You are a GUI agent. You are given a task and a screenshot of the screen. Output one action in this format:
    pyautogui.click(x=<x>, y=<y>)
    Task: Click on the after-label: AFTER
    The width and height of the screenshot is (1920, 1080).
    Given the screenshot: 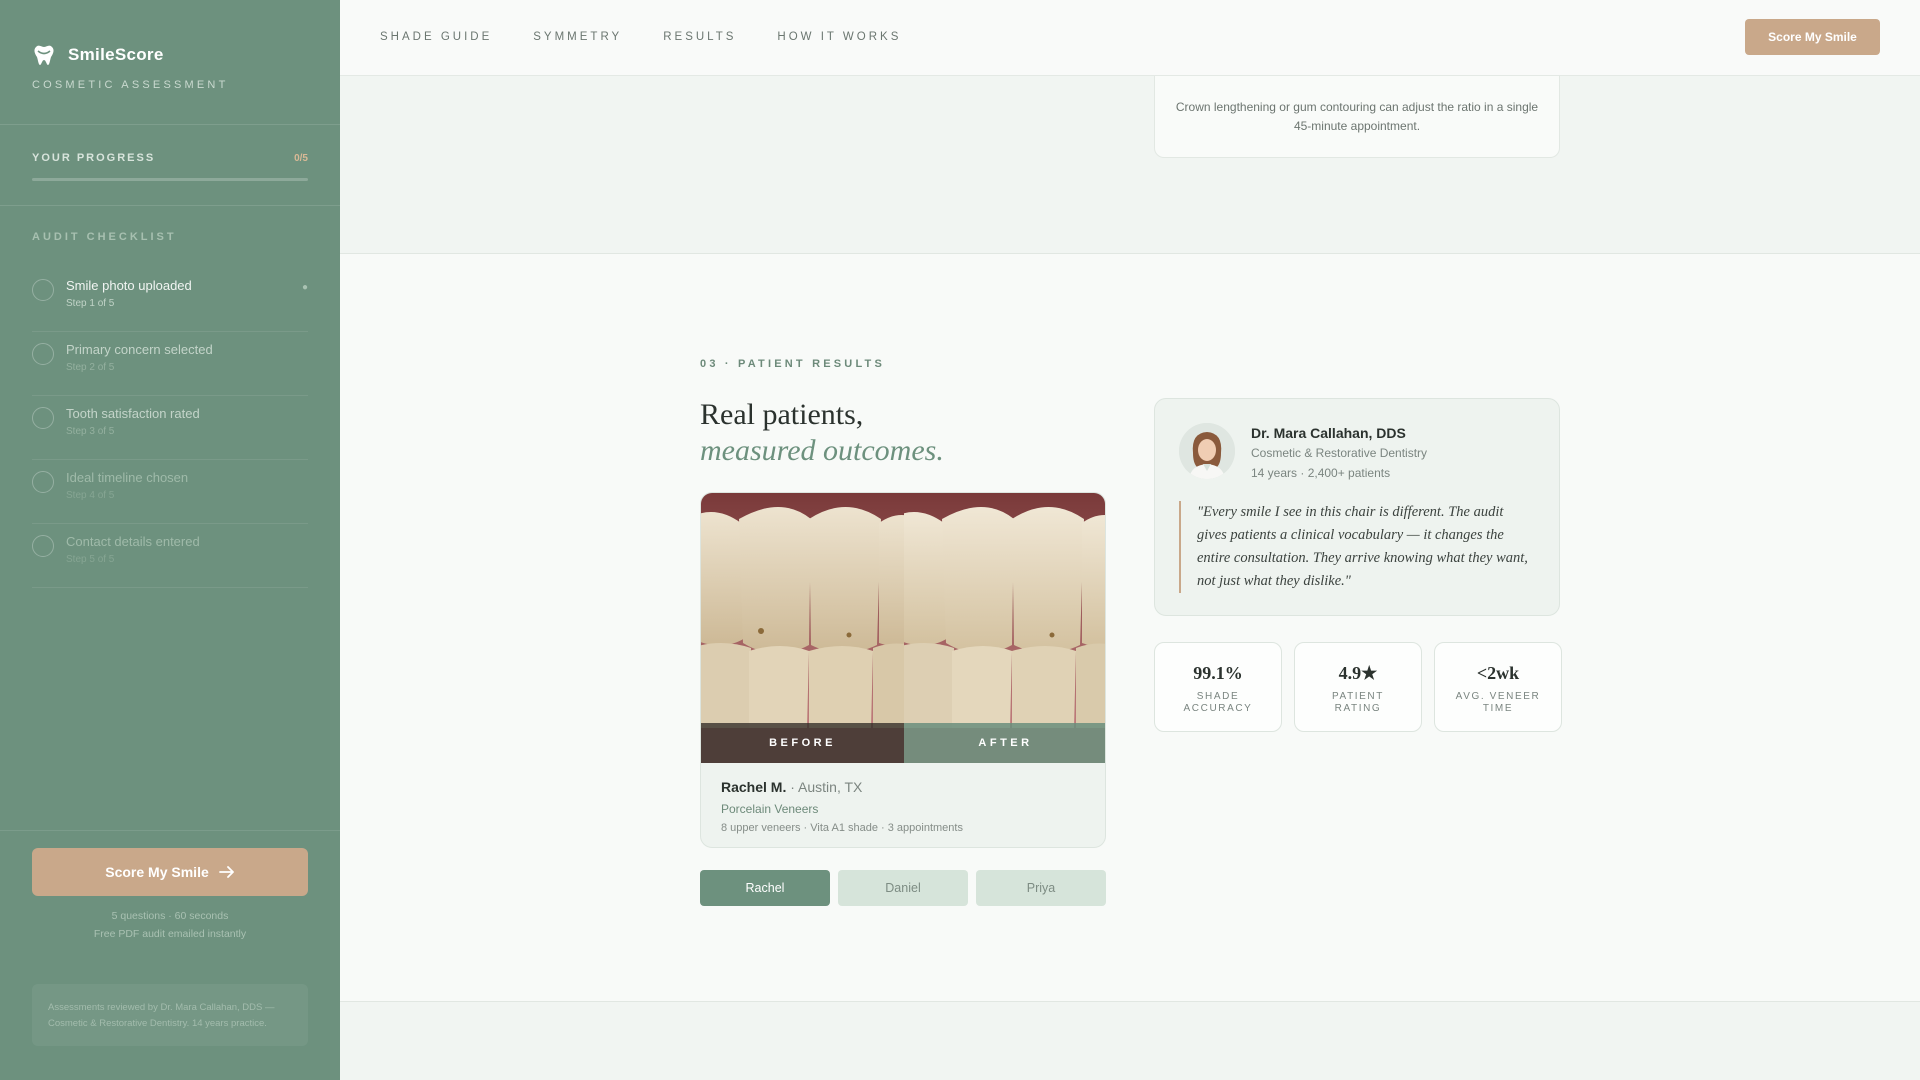 What is the action you would take?
    pyautogui.click(x=1004, y=743)
    